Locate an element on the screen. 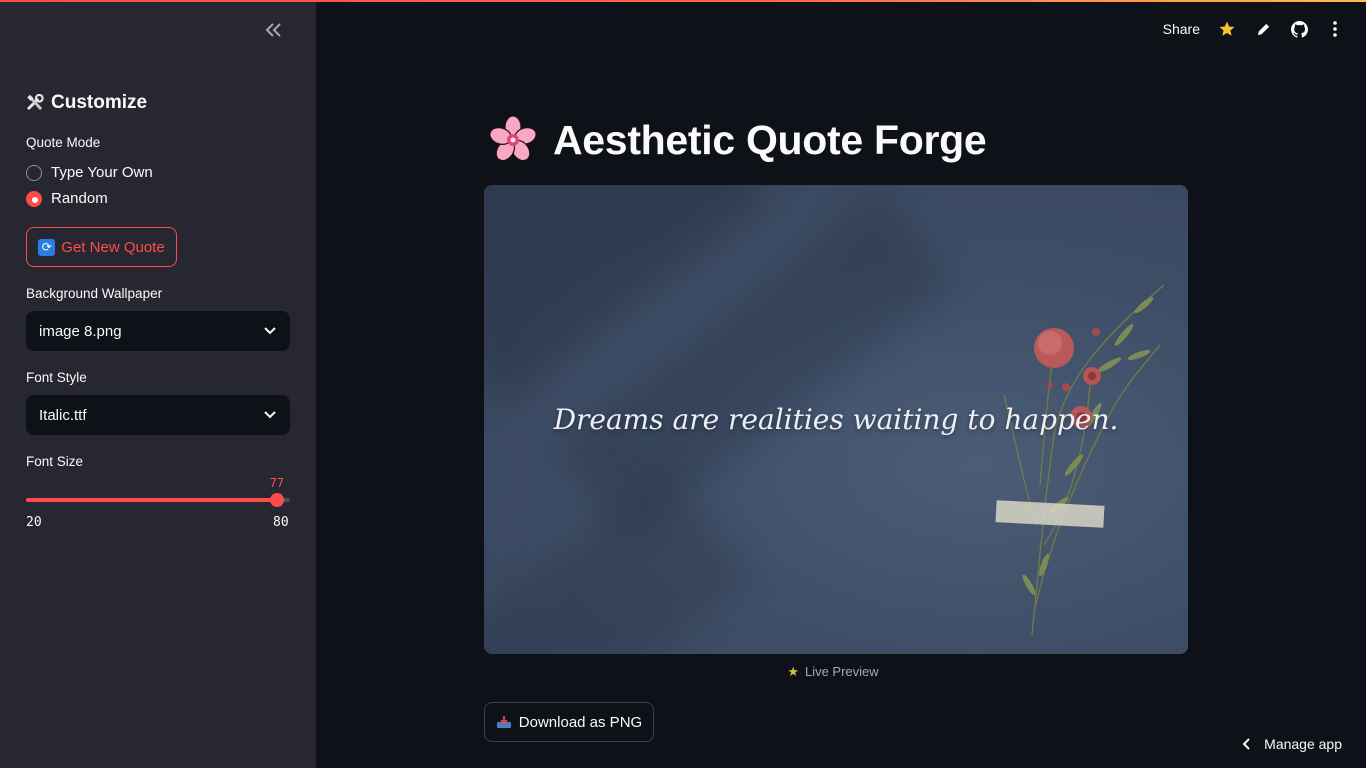 The width and height of the screenshot is (1366, 768). radio-label: Random is located at coordinates (79, 198).